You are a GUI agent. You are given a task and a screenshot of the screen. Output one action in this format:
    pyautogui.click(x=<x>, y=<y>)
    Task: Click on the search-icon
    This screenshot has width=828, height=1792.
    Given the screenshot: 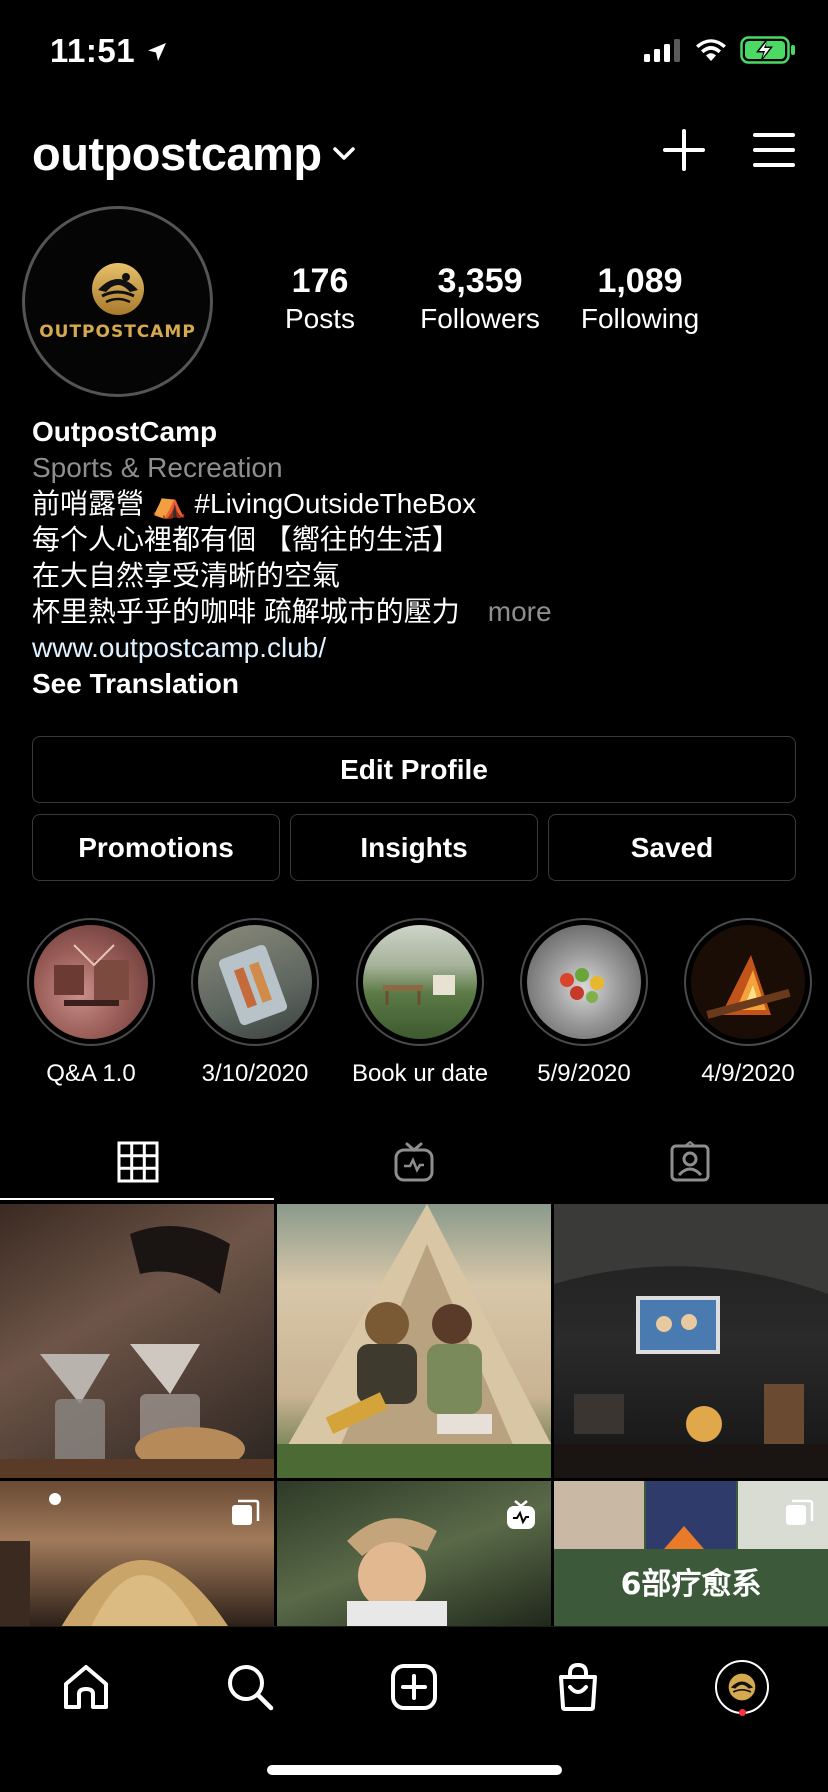 What is the action you would take?
    pyautogui.click(x=251, y=1688)
    